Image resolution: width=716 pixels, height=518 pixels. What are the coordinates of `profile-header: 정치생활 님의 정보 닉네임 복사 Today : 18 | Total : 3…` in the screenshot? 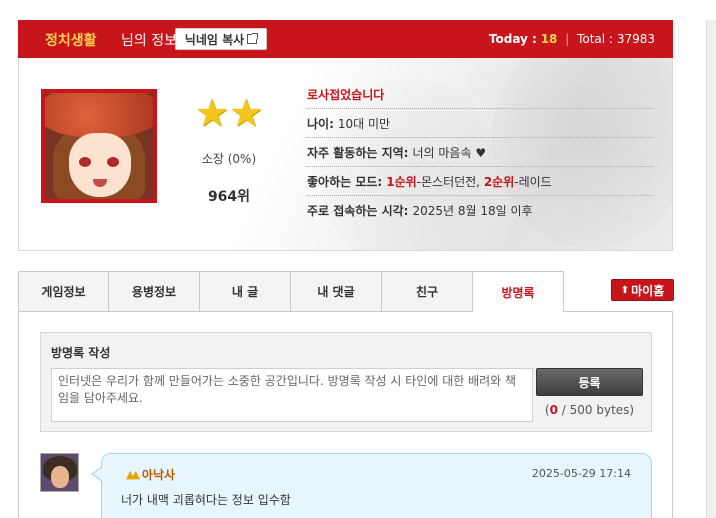 It's located at (345, 39).